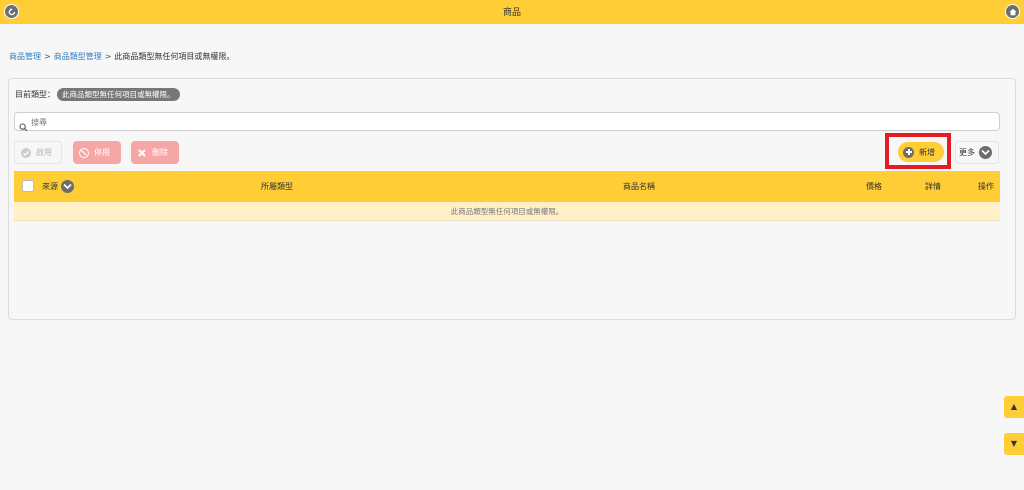  I want to click on check-circle-icon, so click(26, 152).